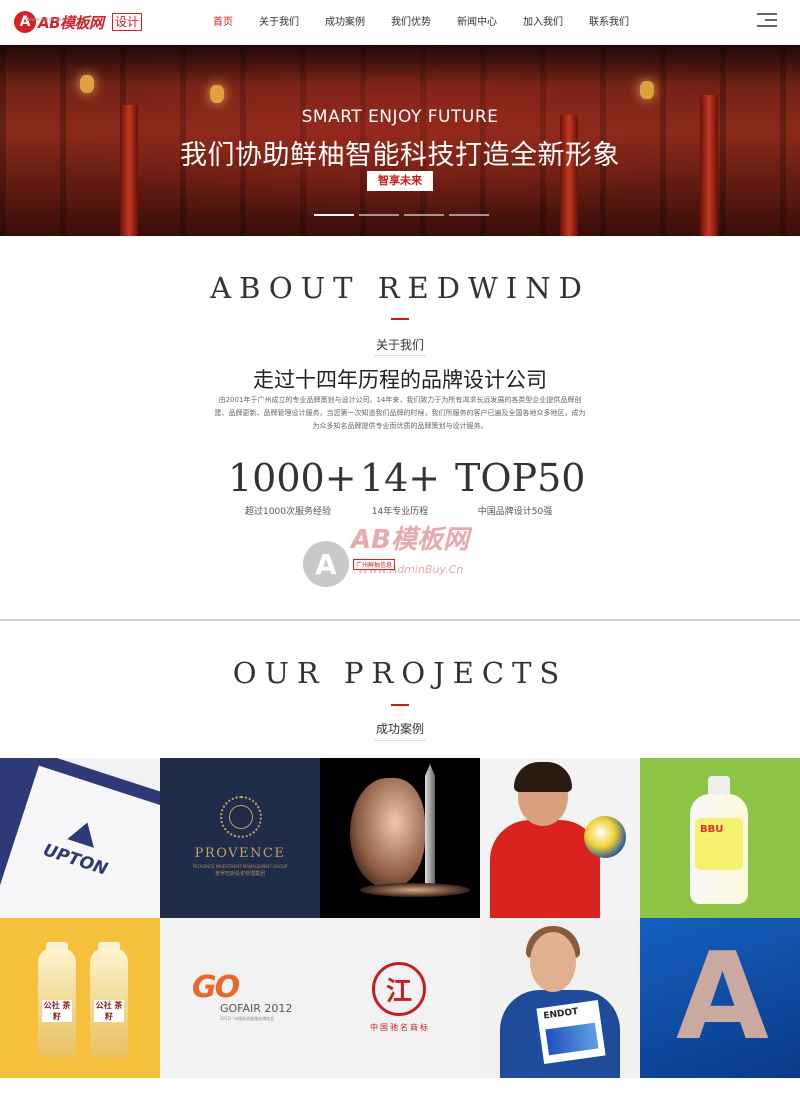 This screenshot has height=1107, width=800. I want to click on about-headline: 走过十四年历程的品牌设计公司, so click(400, 380).